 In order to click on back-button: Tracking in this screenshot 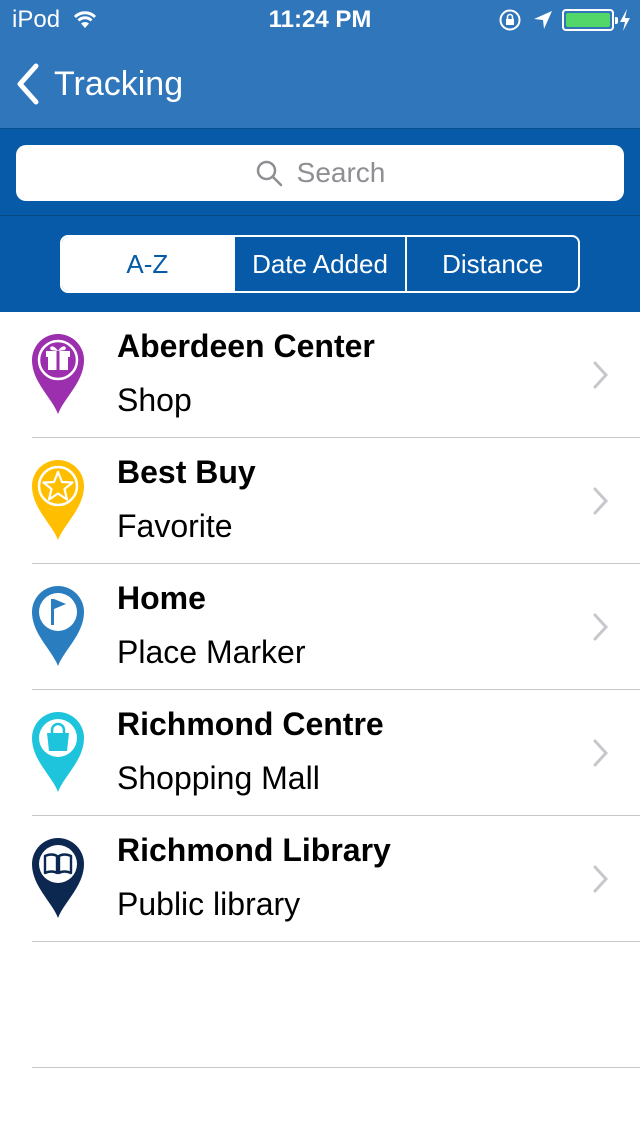, I will do `click(98, 84)`.